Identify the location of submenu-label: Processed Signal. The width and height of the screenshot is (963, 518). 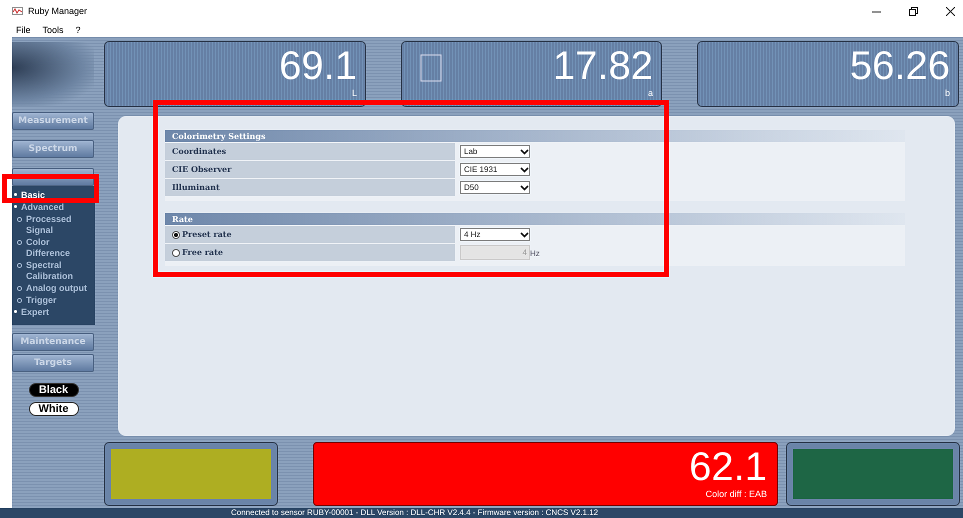
(49, 225).